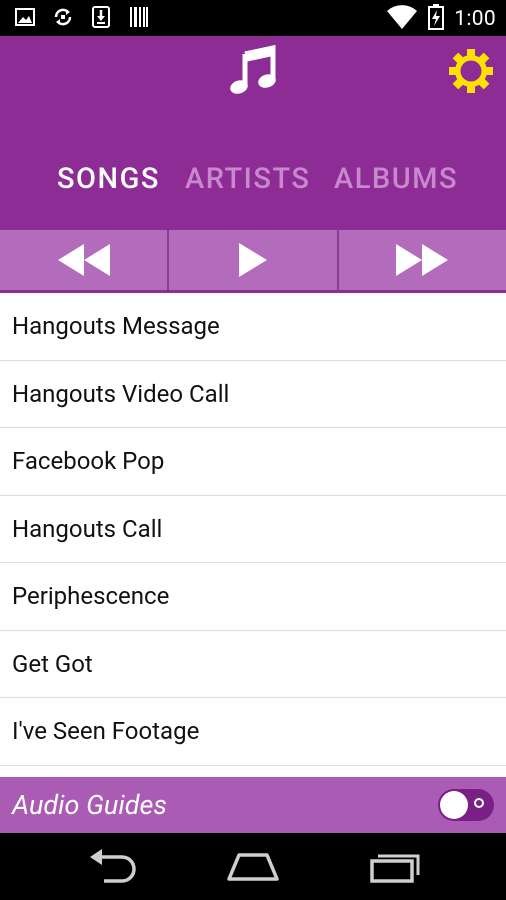 The image size is (506, 900). Describe the element at coordinates (25, 17) in the screenshot. I see `image-notification-icon` at that location.